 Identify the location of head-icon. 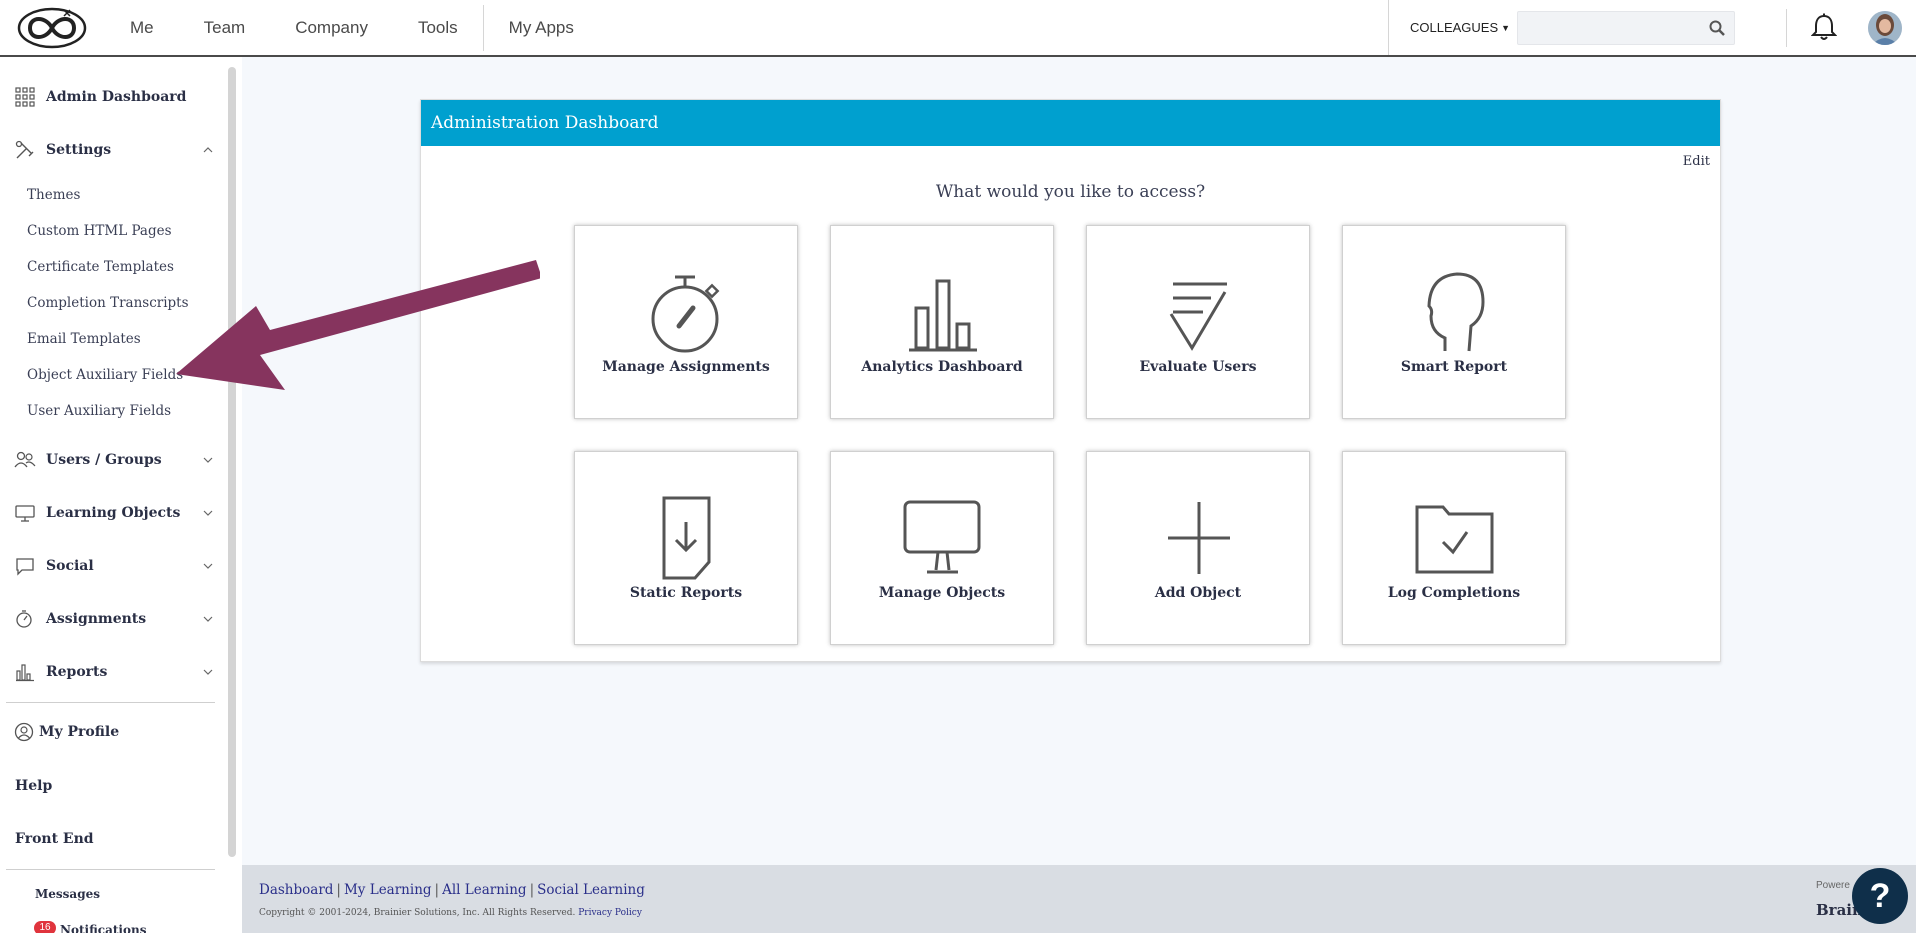
(1456, 312).